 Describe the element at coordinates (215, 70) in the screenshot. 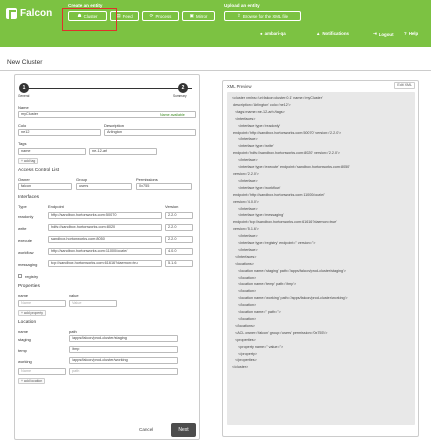

I see `divider` at that location.